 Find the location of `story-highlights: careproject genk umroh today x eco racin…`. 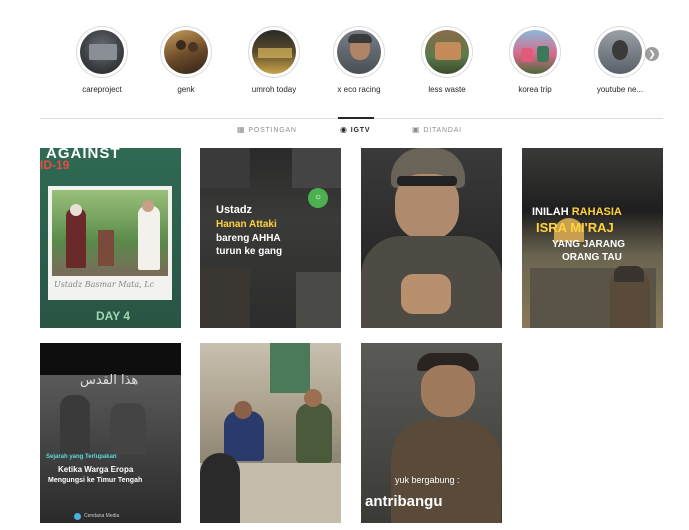

story-highlights: careproject genk umroh today x eco racin… is located at coordinates (362, 61).